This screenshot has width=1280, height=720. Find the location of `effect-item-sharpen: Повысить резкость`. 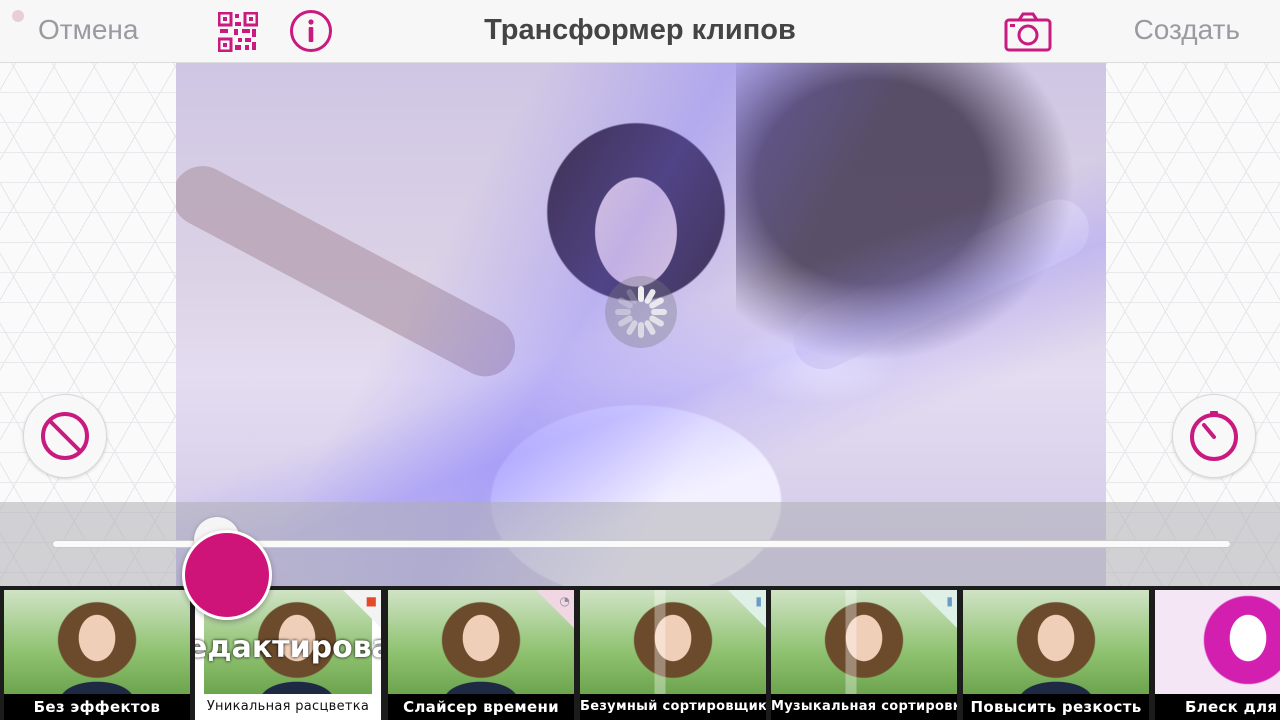

effect-item-sharpen: Повысить резкость is located at coordinates (1056, 655).